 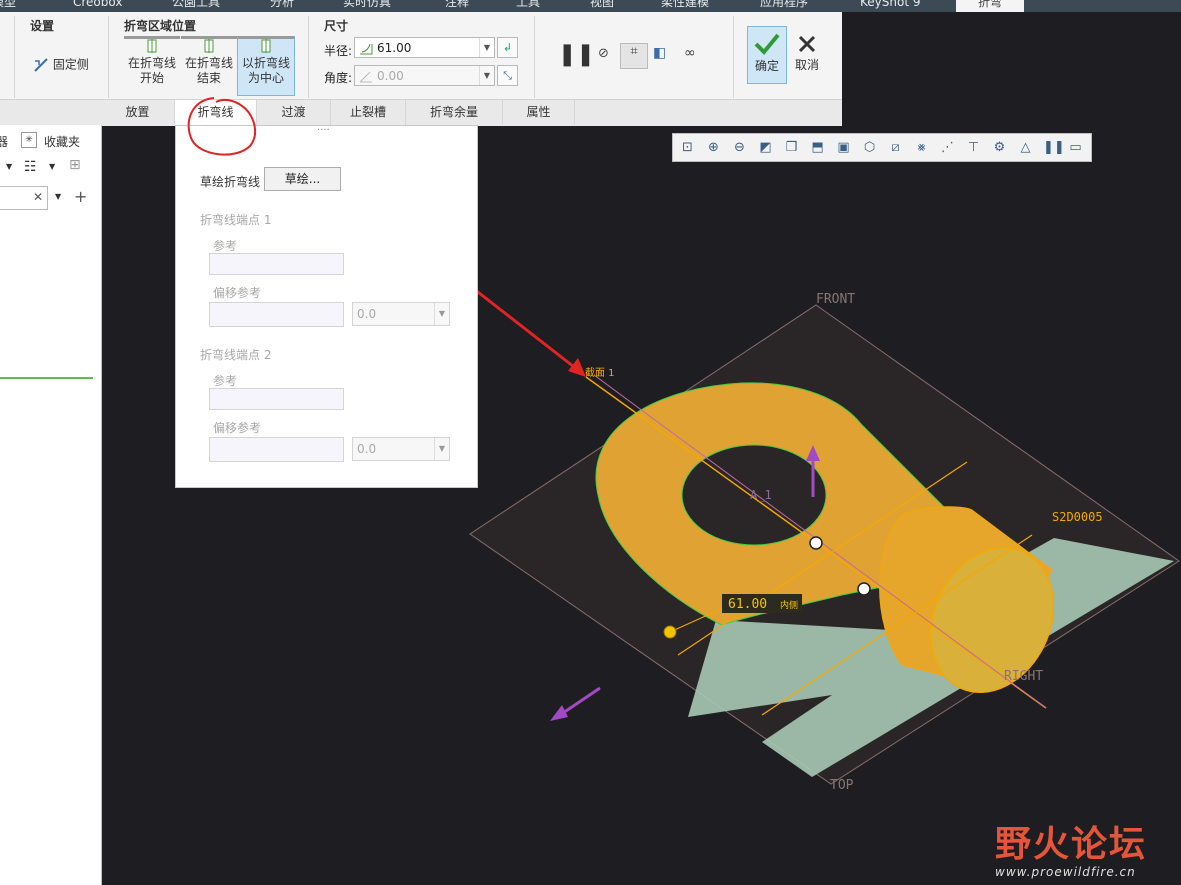 I want to click on radius-side-button: ↲, so click(x=507, y=47).